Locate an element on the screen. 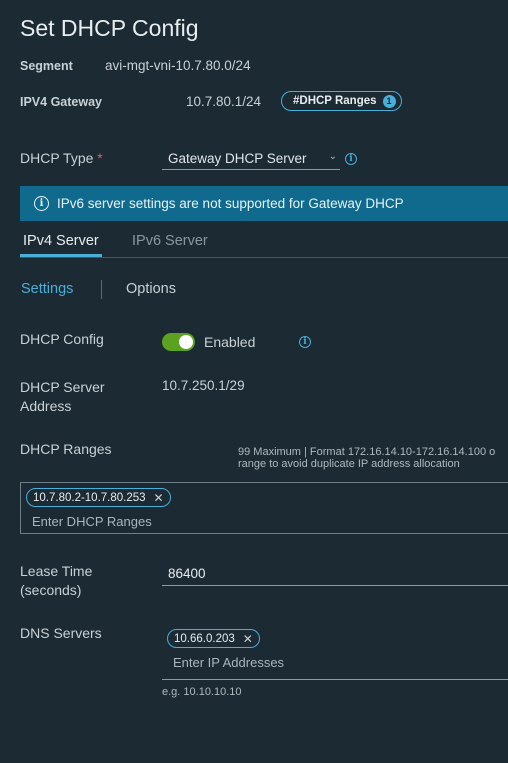  dhcp-ranges-button: #DHCP Ranges 1 is located at coordinates (341, 101).